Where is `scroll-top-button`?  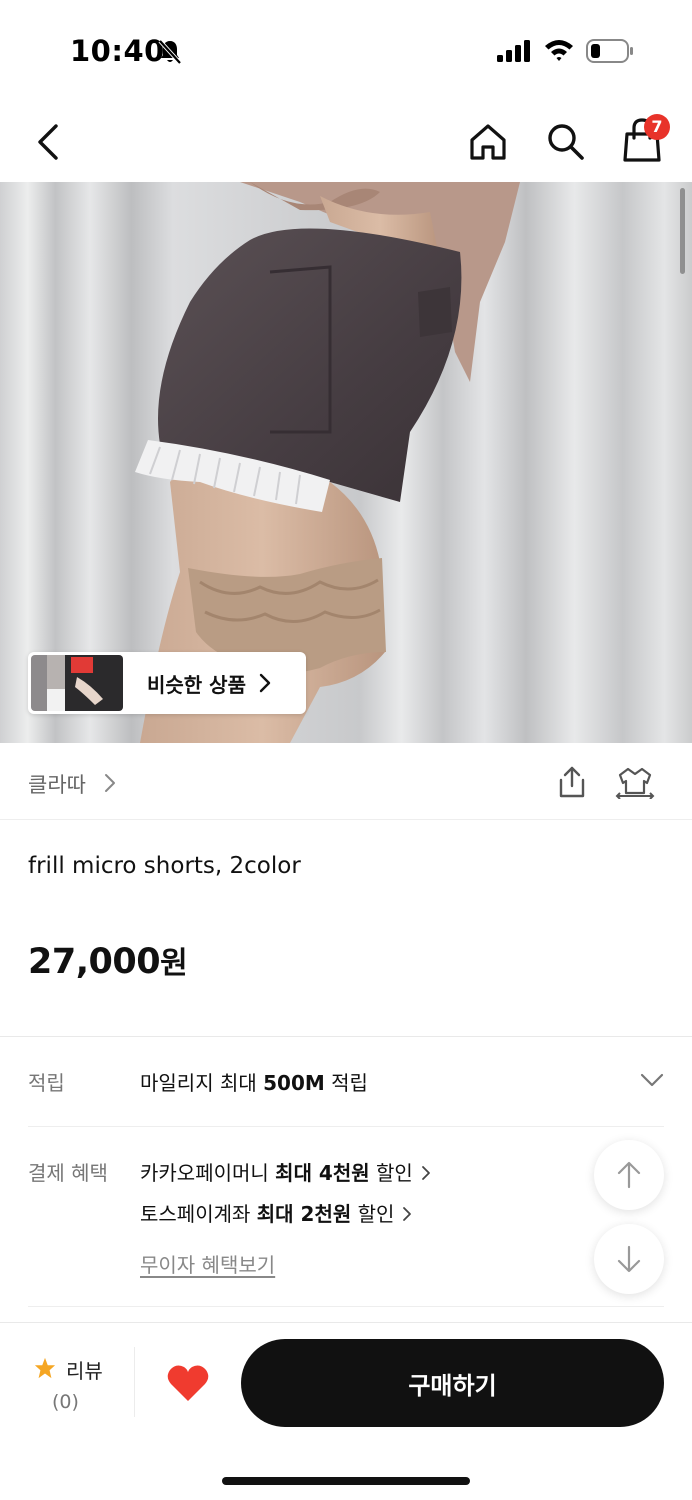 scroll-top-button is located at coordinates (629, 1175).